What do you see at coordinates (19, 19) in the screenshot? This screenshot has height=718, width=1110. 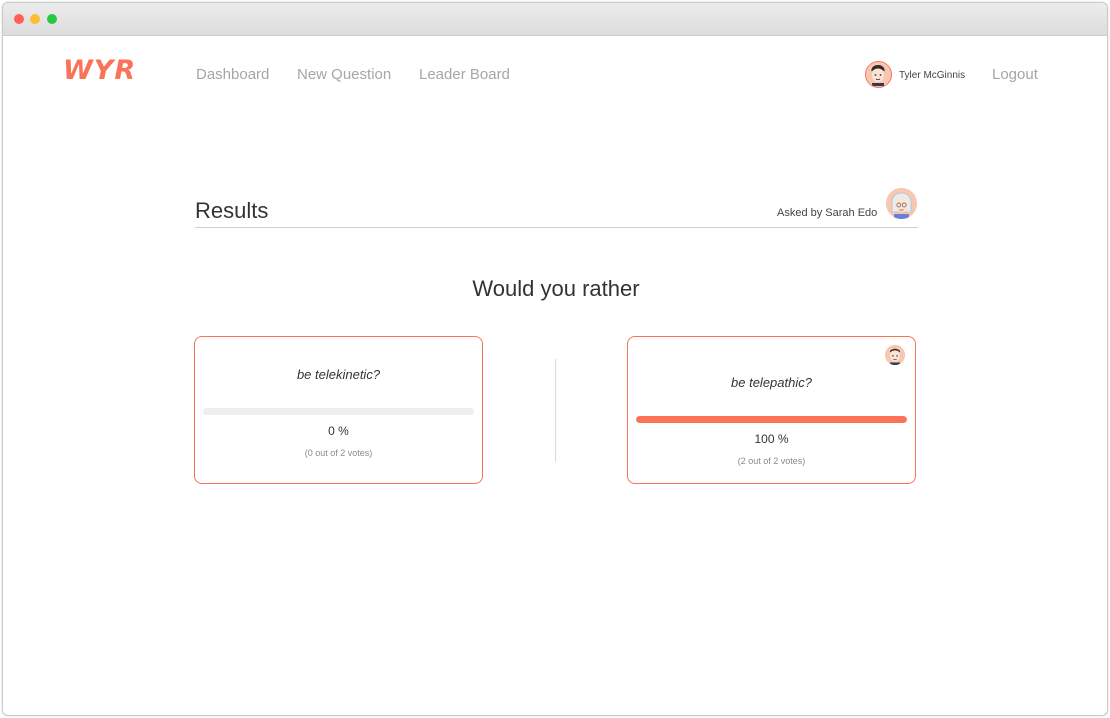 I see `close-window-button` at bounding box center [19, 19].